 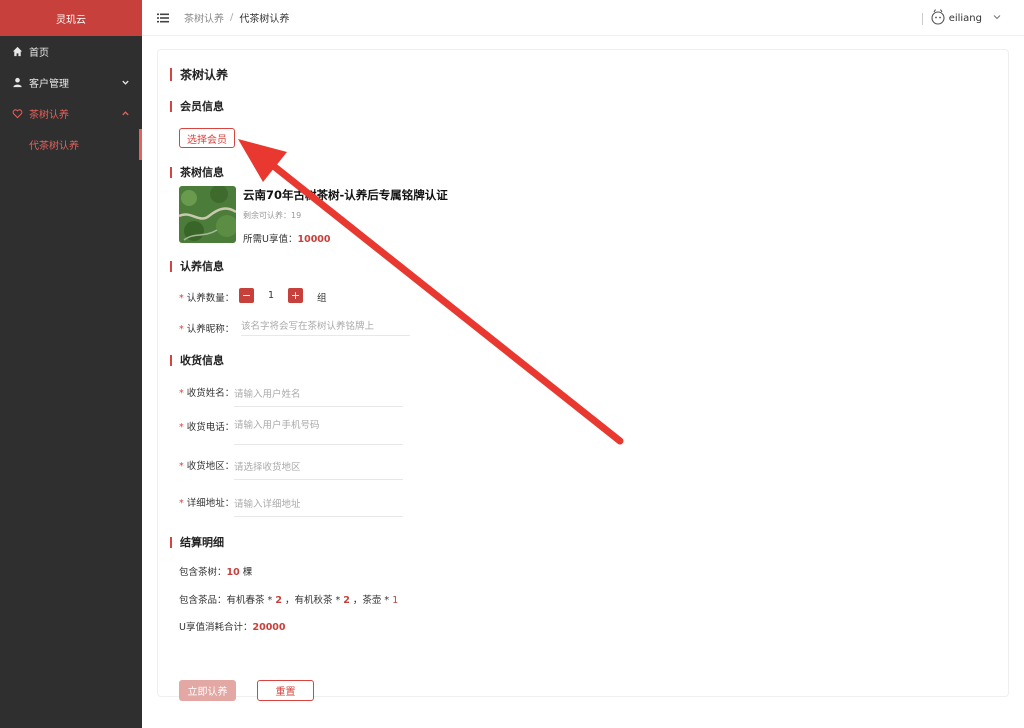 I want to click on title-bar, so click(x=171, y=74).